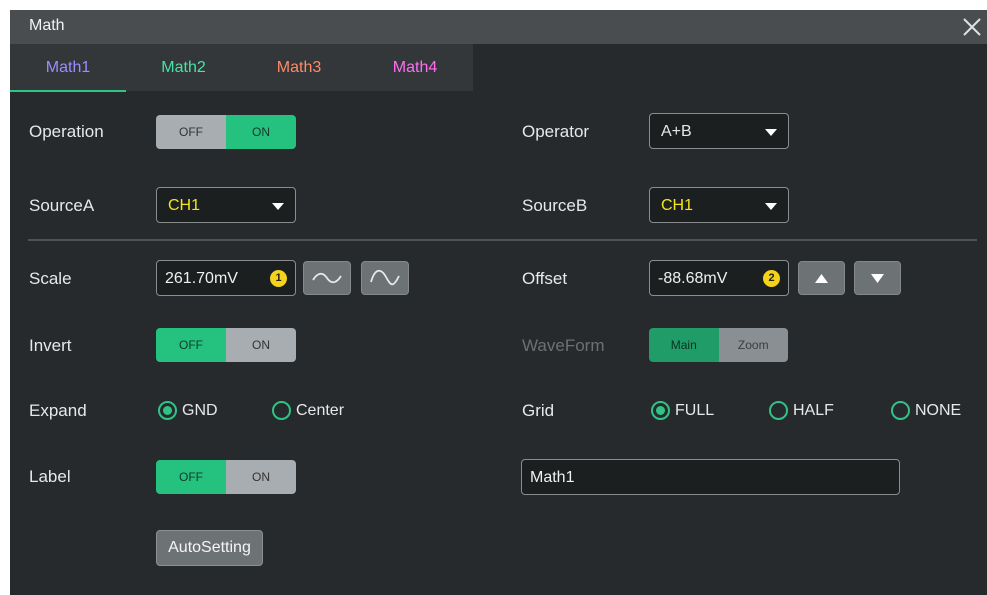 The image size is (987, 595). Describe the element at coordinates (677, 205) in the screenshot. I see `sourceb-value: CH1` at that location.